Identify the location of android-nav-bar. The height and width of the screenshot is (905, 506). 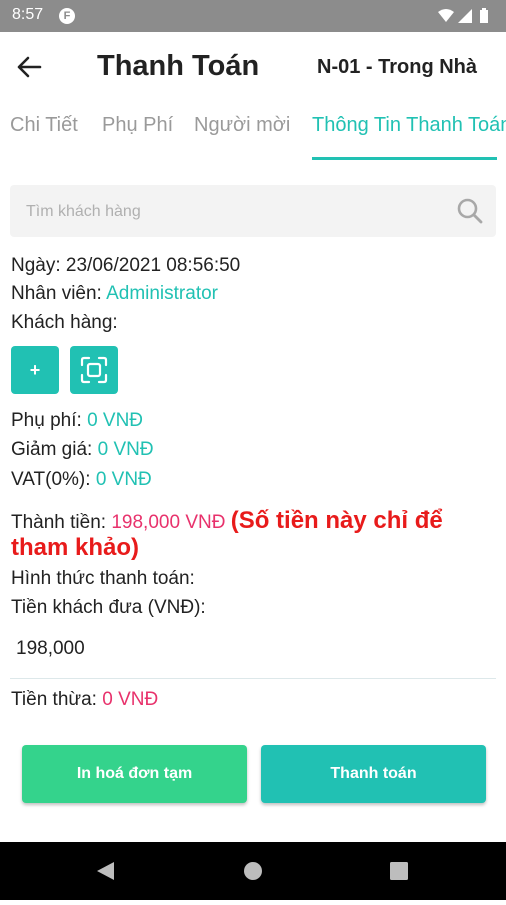
(253, 871).